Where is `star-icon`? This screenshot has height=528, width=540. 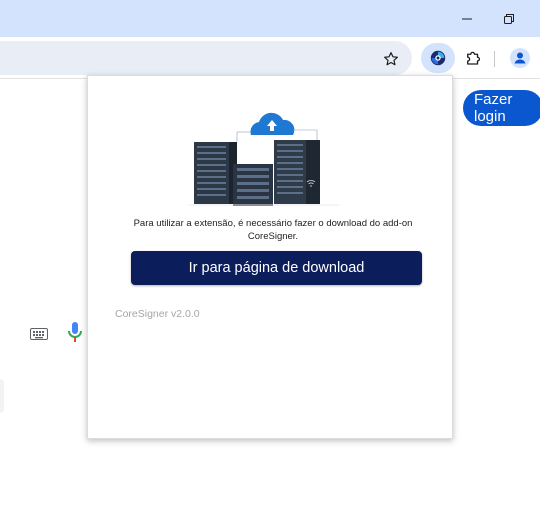
star-icon is located at coordinates (391, 59).